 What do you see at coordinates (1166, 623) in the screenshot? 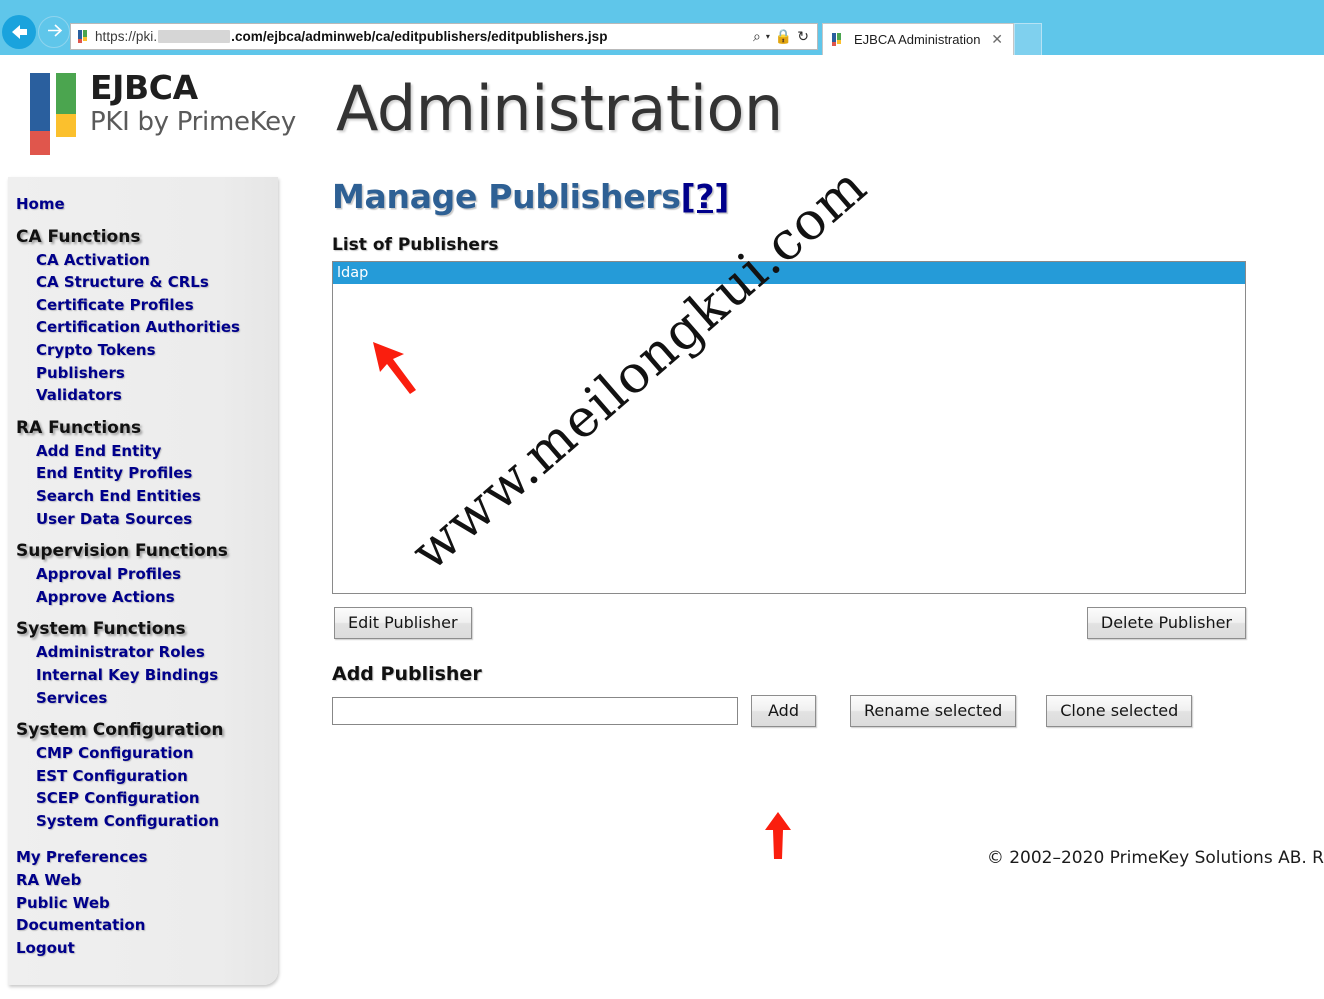
I see `delete-publisher-button: Delete Publisher` at bounding box center [1166, 623].